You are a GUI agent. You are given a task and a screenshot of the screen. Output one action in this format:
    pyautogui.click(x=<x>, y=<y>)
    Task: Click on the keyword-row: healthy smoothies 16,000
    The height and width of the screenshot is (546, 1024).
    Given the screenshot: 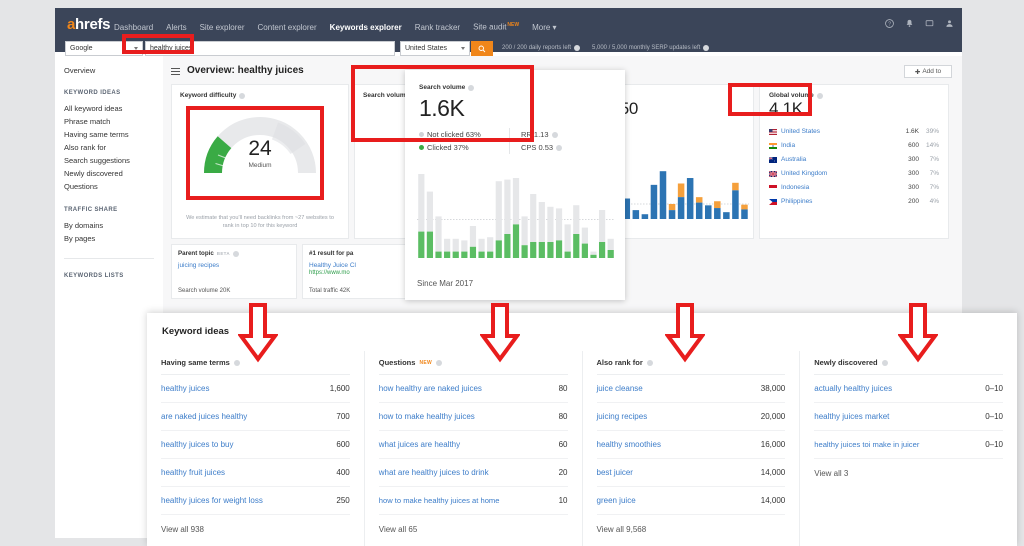 What is the action you would take?
    pyautogui.click(x=691, y=445)
    